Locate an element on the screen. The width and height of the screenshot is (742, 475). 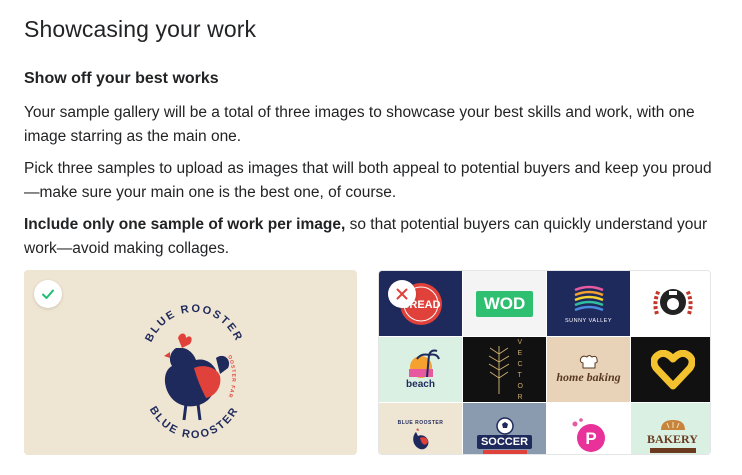
tile-beach: beach is located at coordinates (420, 369).